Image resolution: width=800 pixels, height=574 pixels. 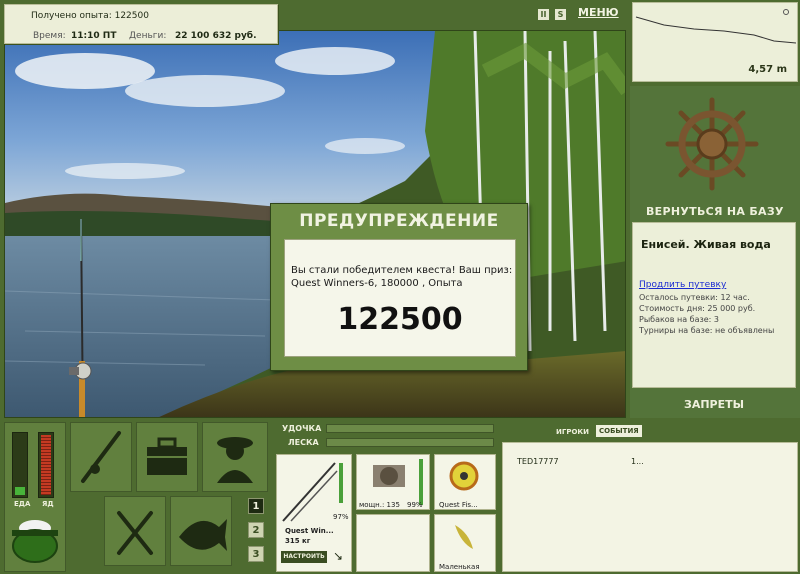 What do you see at coordinates (415, 505) in the screenshot?
I see `reel-percent: 99%` at bounding box center [415, 505].